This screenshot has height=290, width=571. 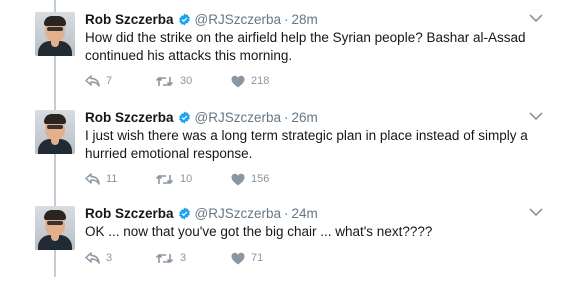 I want to click on tweet-header: Rob Szczerba @RJSzczerba · 24m, so click(x=201, y=213).